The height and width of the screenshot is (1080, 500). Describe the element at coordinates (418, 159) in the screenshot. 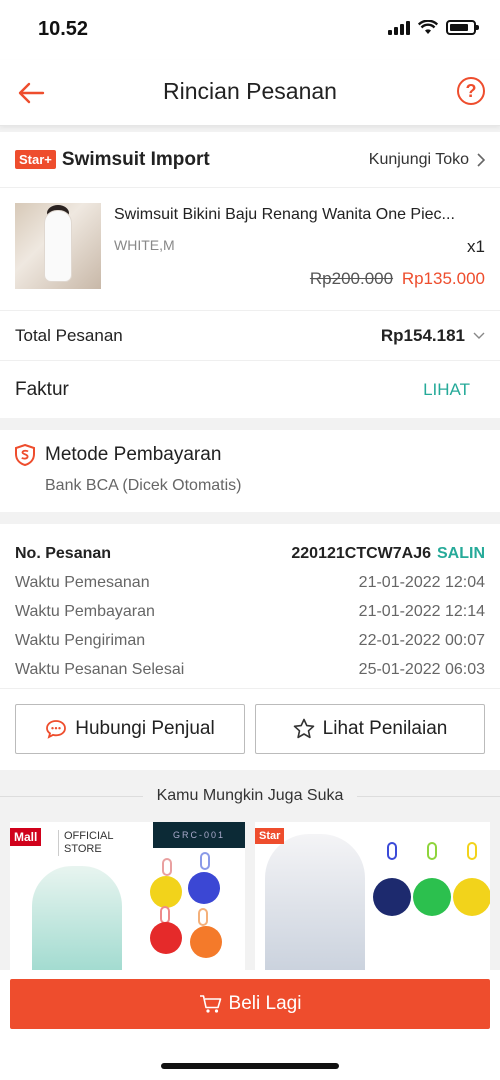

I see `visit-shop-label: Kunjungi Toko` at that location.